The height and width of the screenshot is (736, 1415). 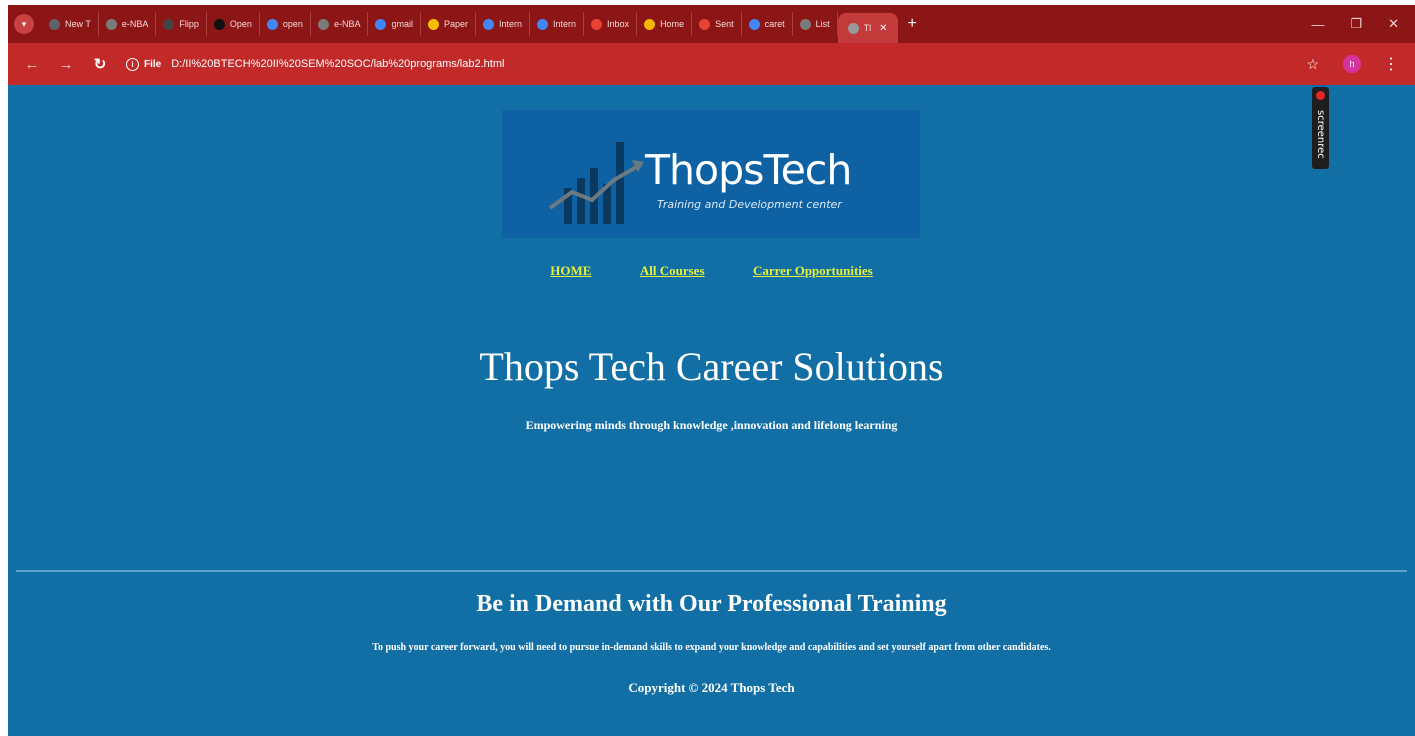 I want to click on tab-title: gmail, so click(x=402, y=24).